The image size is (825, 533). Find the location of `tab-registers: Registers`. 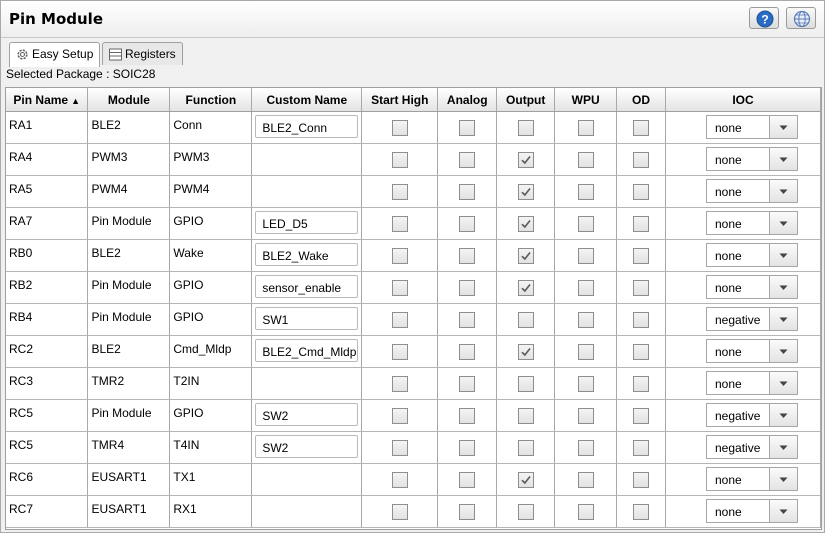

tab-registers: Registers is located at coordinates (142, 53).